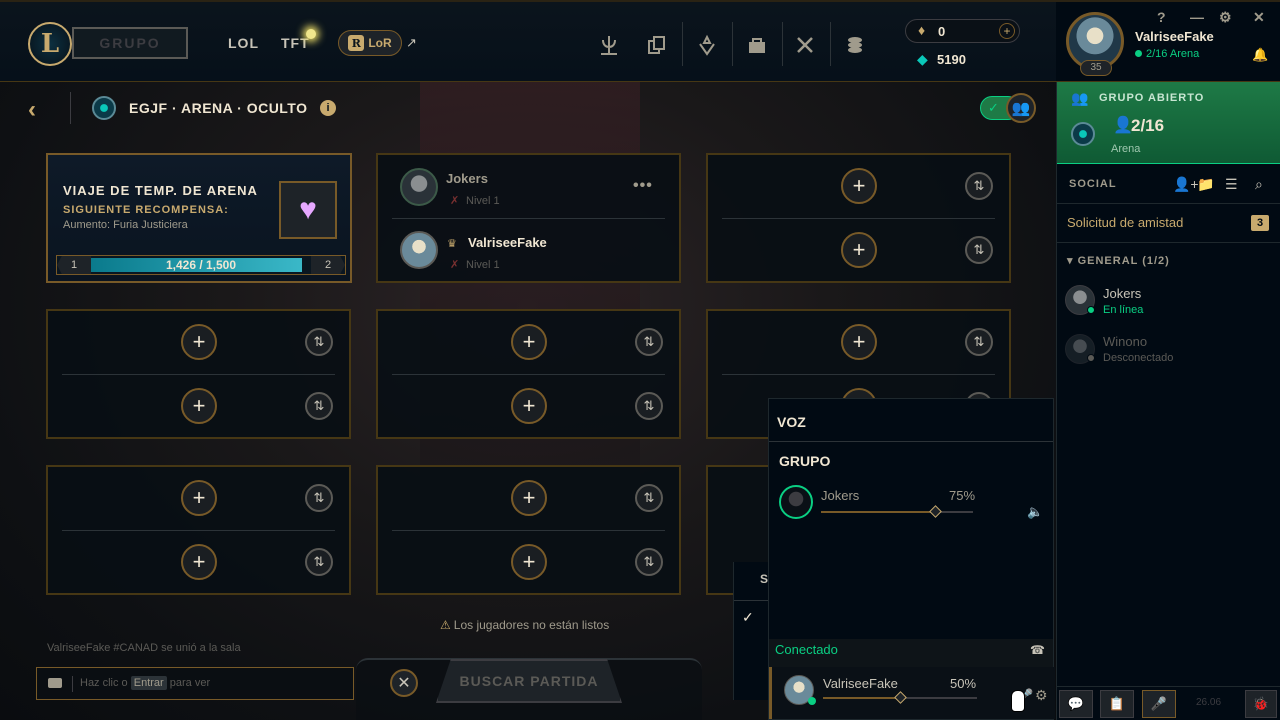 This screenshot has height=720, width=1280. What do you see at coordinates (1168, 123) in the screenshot?
I see `lobby-status-card: 👥 GRUPO ABIERTO 👤 2/16 Arena` at bounding box center [1168, 123].